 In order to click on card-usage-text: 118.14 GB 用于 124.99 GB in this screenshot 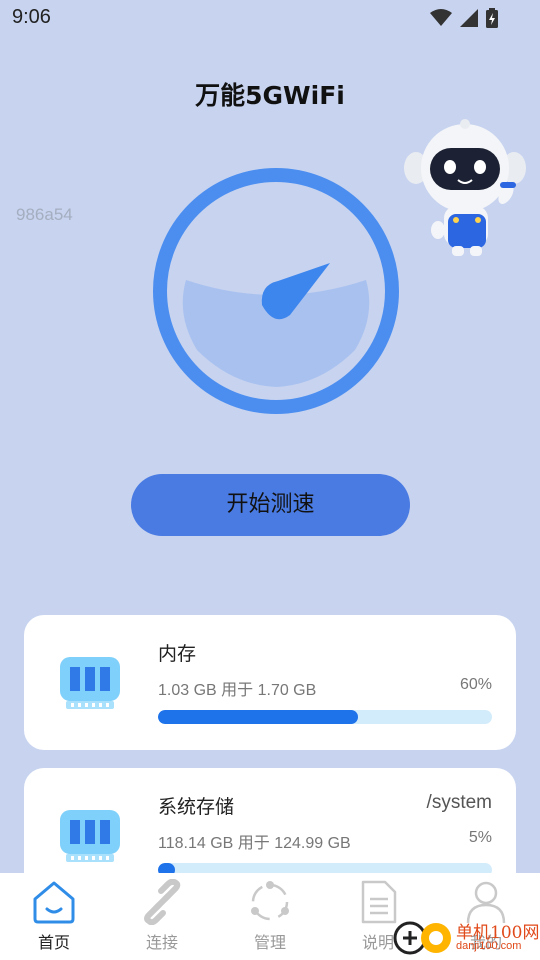, I will do `click(254, 843)`.